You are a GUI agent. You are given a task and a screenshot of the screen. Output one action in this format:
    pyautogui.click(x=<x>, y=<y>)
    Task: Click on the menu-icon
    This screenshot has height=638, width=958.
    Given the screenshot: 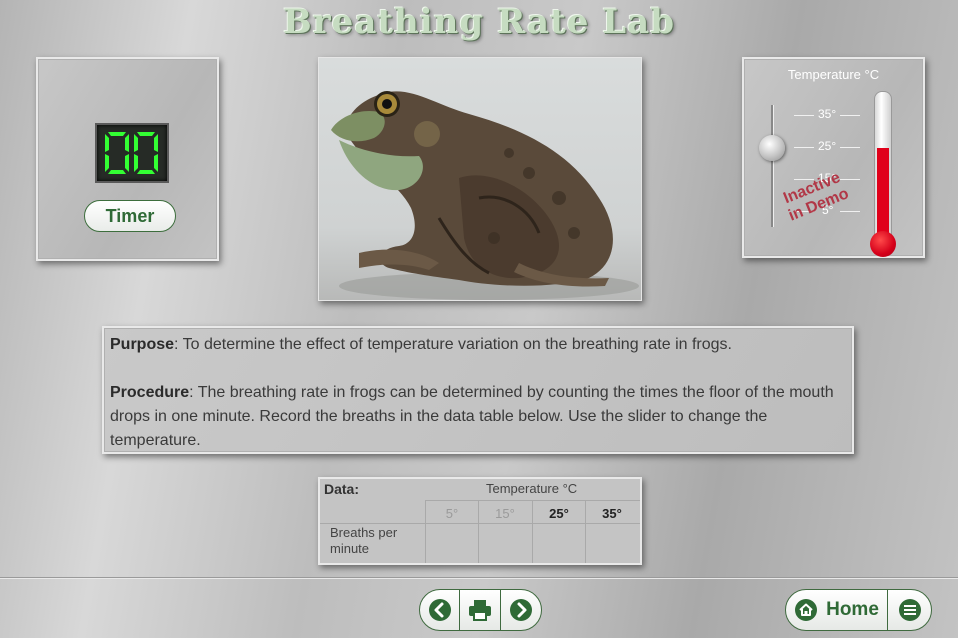 What is the action you would take?
    pyautogui.click(x=909, y=610)
    